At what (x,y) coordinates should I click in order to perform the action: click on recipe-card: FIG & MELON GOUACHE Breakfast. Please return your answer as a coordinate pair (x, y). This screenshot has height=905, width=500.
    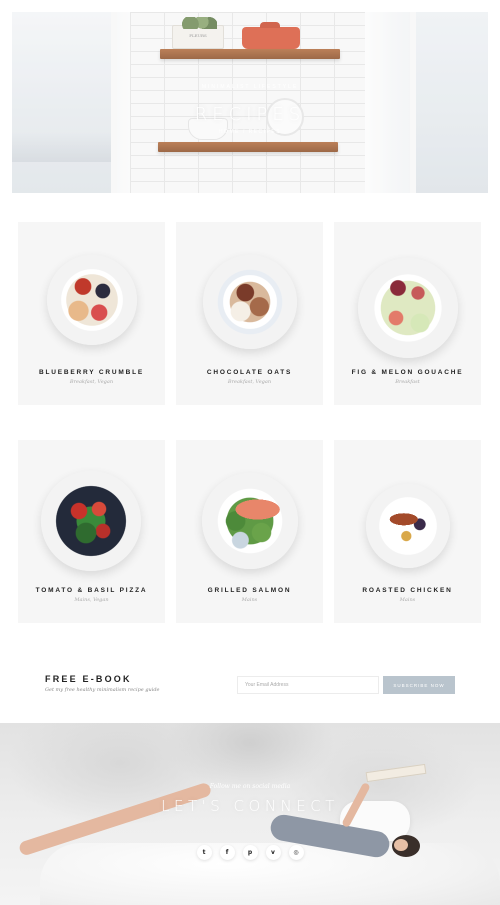
    Looking at the image, I should click on (407, 313).